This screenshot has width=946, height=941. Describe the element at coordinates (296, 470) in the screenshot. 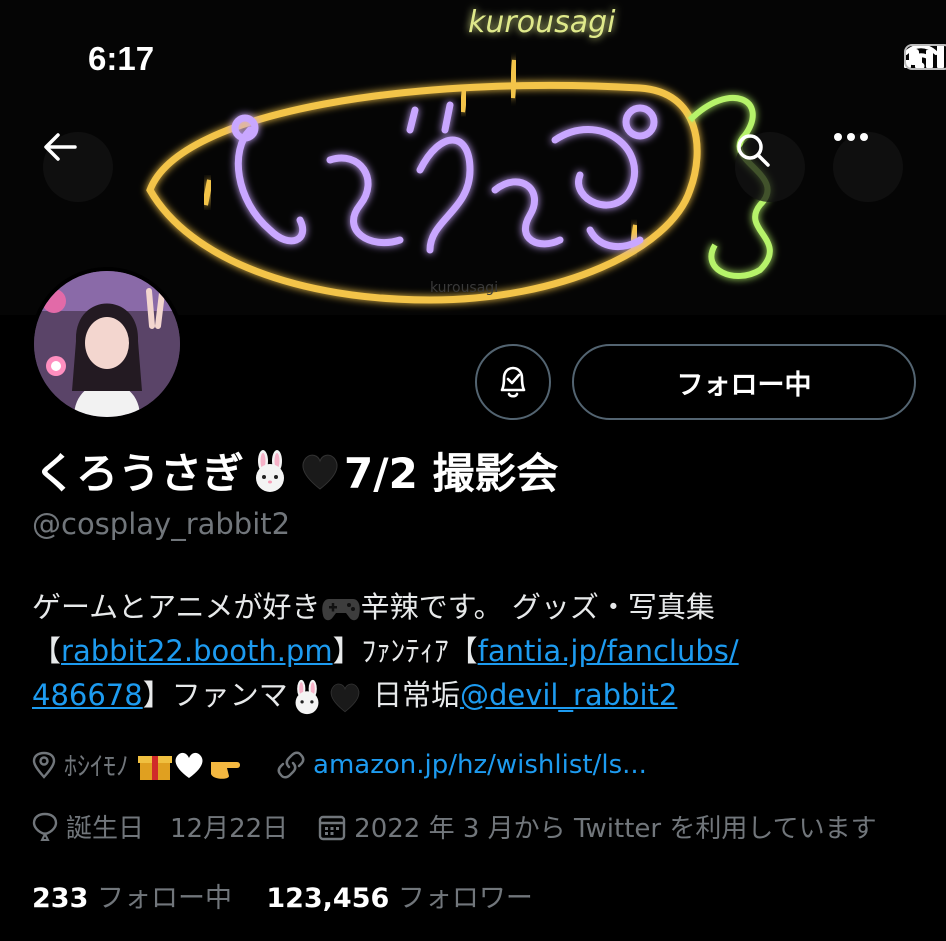

I see `display-name: くろうさぎ 7/2 撮影会` at that location.